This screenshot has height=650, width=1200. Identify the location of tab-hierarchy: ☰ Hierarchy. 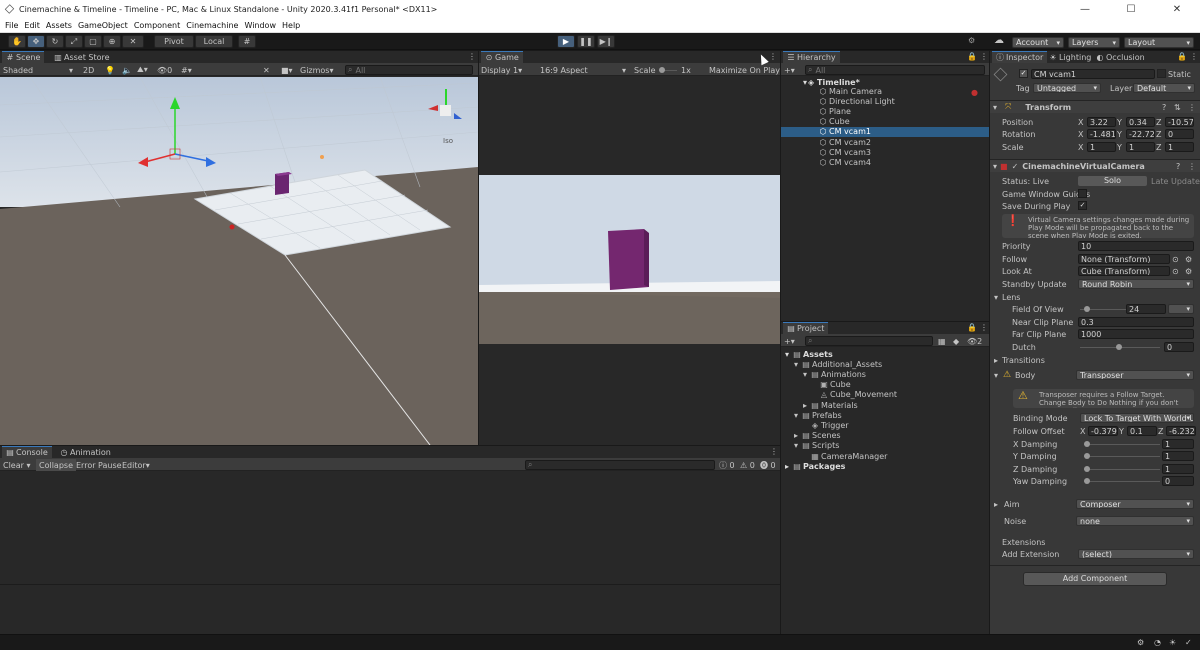
(811, 57).